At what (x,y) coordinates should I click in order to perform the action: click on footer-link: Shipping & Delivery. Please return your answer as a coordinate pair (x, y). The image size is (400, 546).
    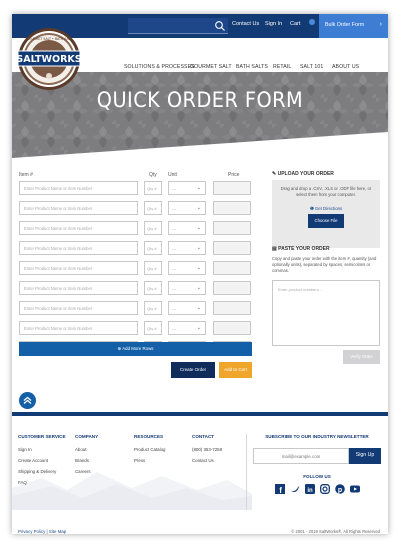
    Looking at the image, I should click on (37, 471).